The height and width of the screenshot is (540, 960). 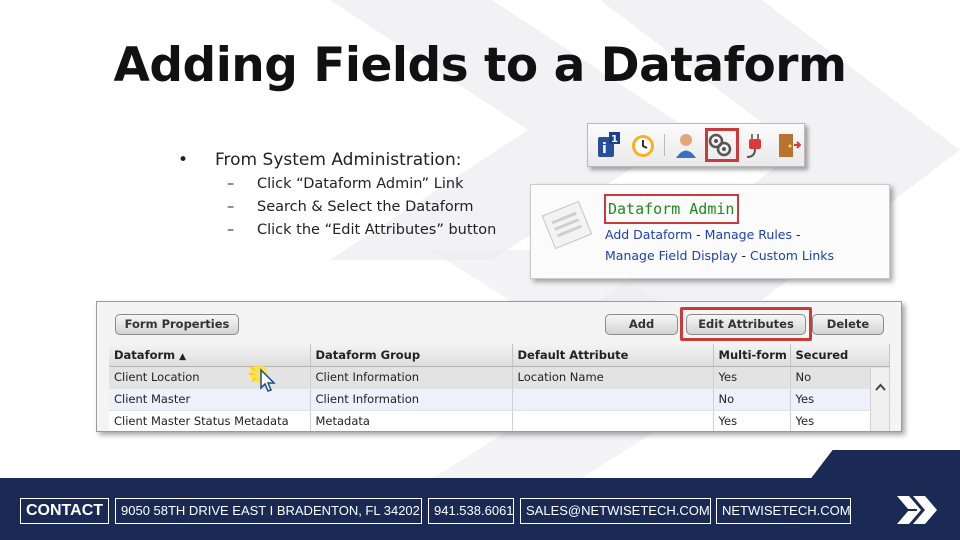 What do you see at coordinates (879, 399) in the screenshot?
I see `vertical-scrollbar` at bounding box center [879, 399].